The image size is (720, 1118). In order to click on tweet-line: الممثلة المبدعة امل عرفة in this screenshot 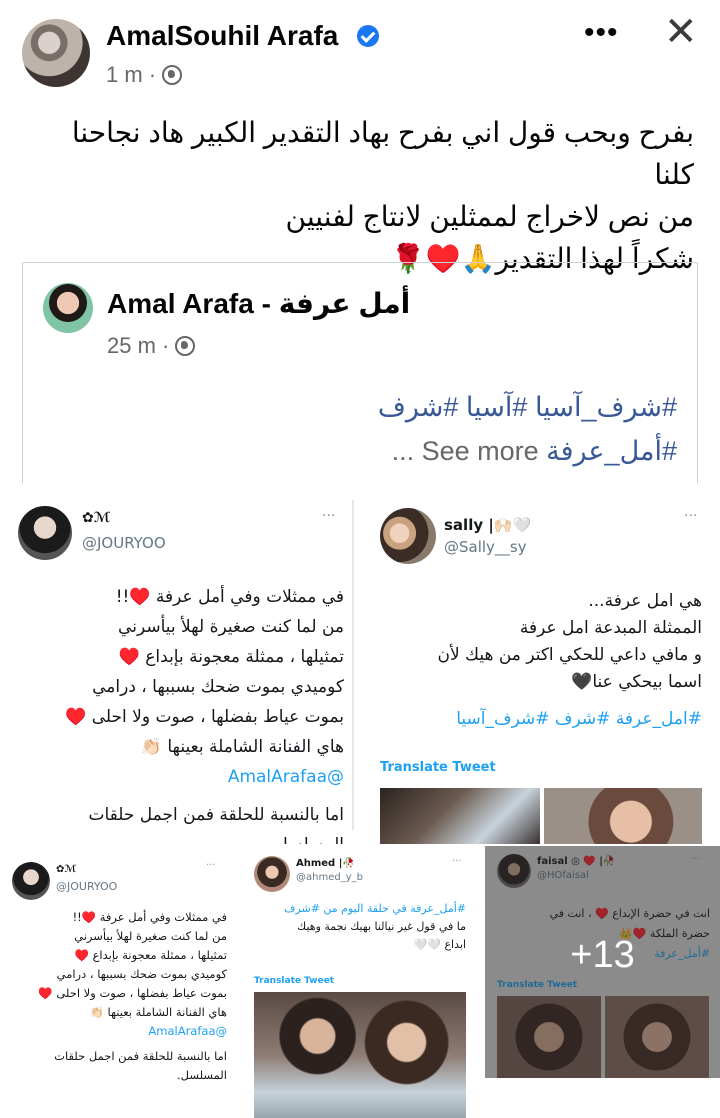, I will do `click(610, 628)`.